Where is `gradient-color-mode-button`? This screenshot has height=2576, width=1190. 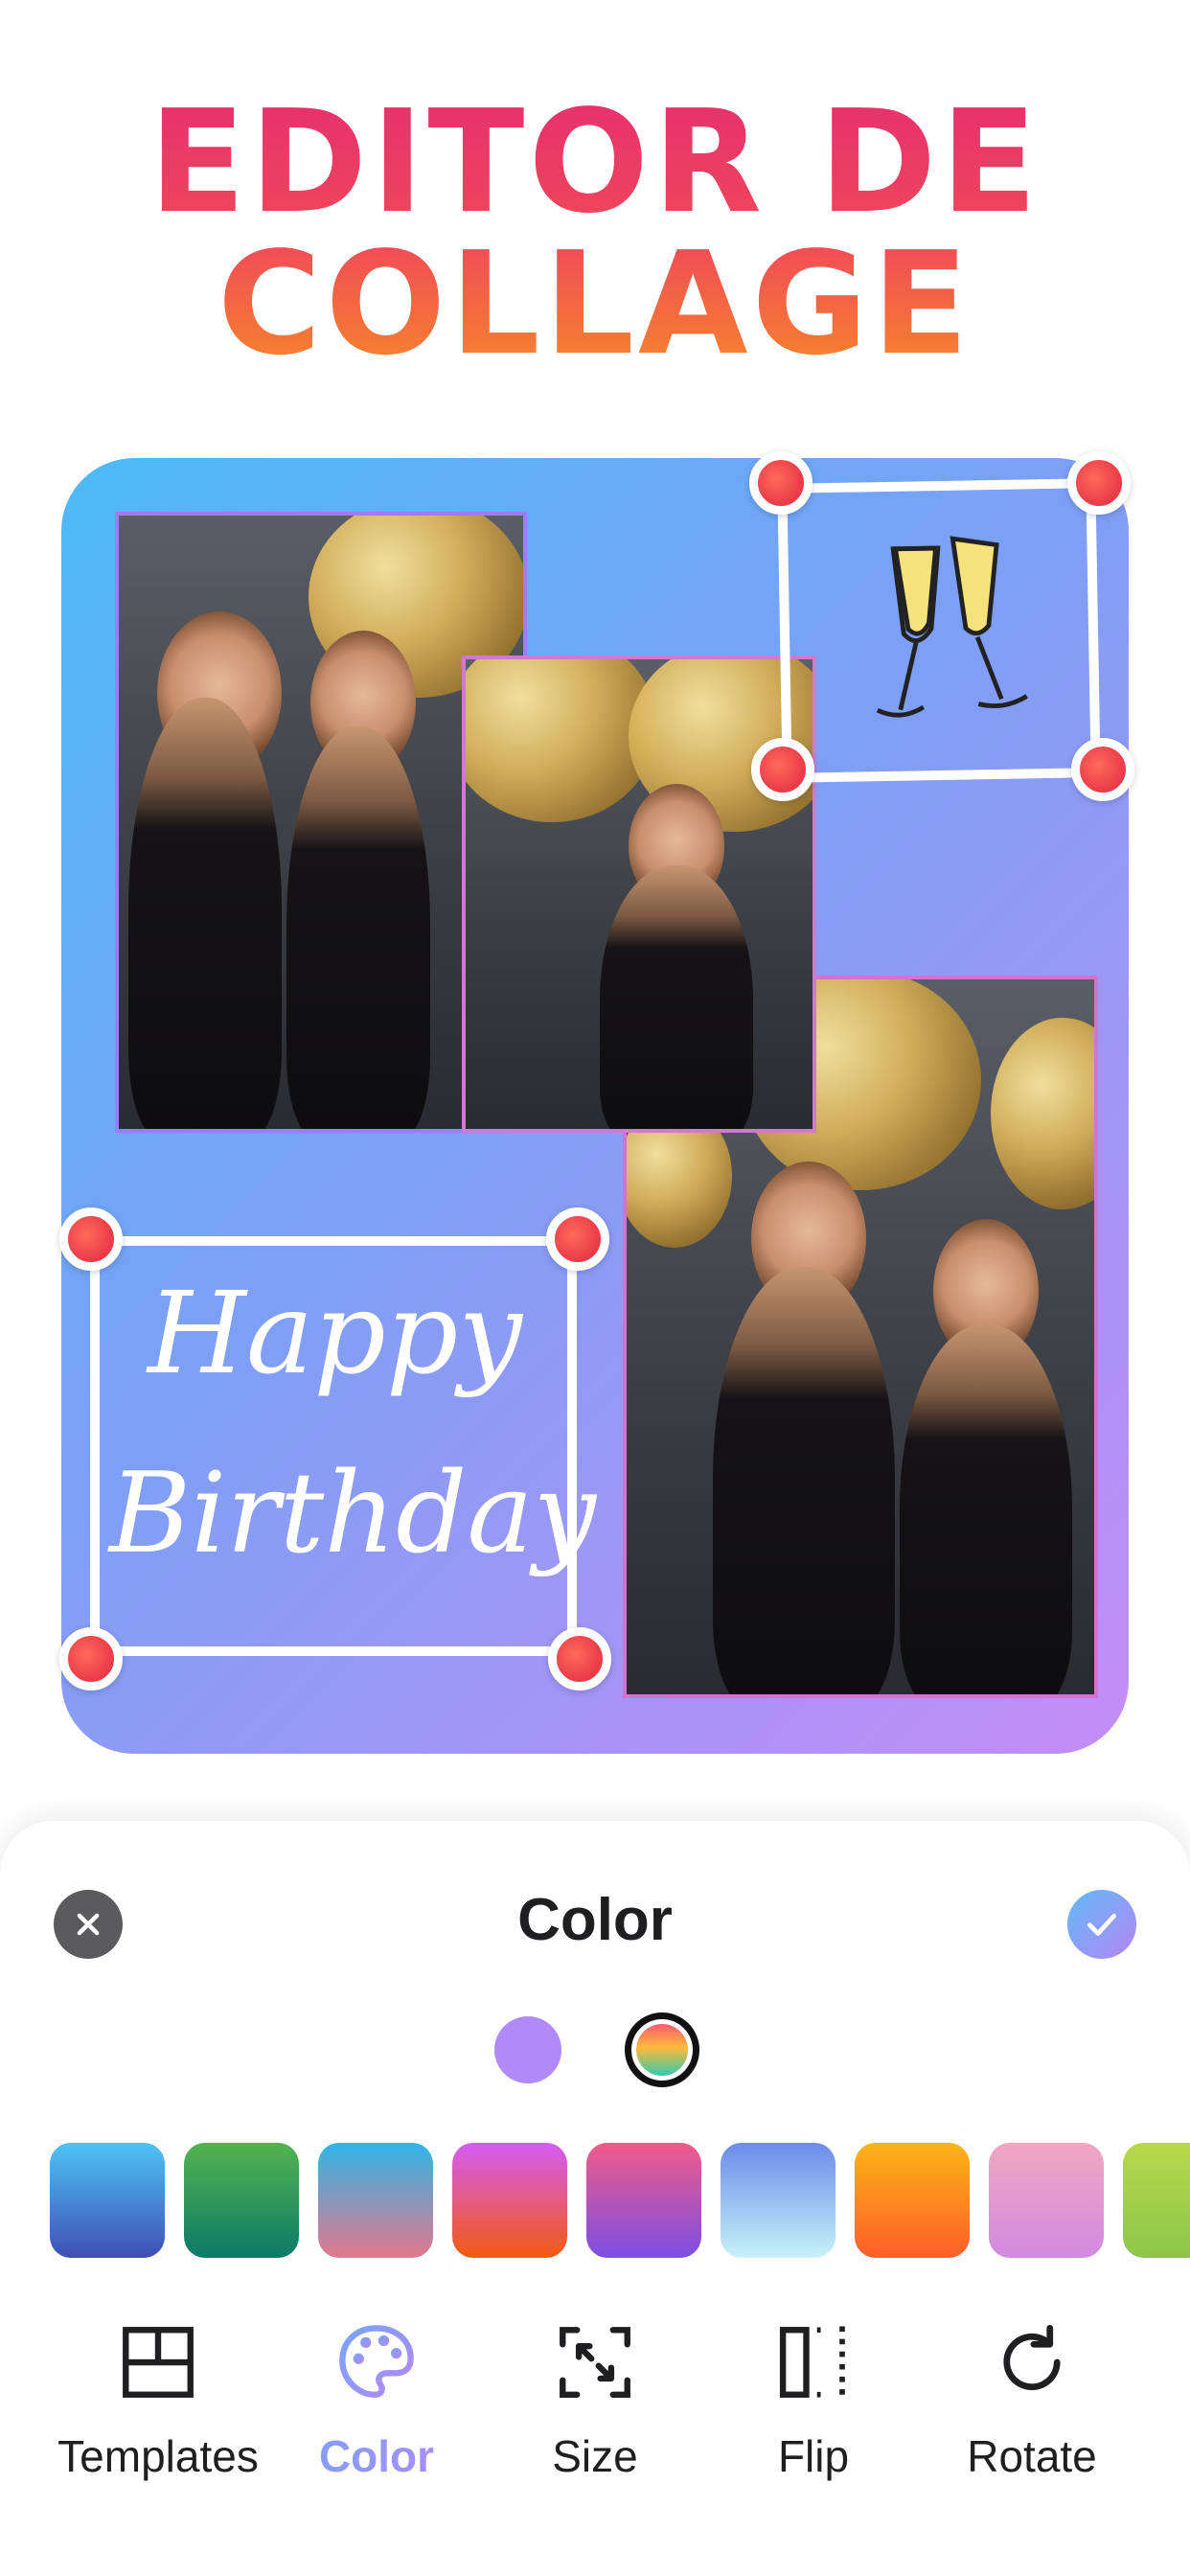
gradient-color-mode-button is located at coordinates (662, 2049).